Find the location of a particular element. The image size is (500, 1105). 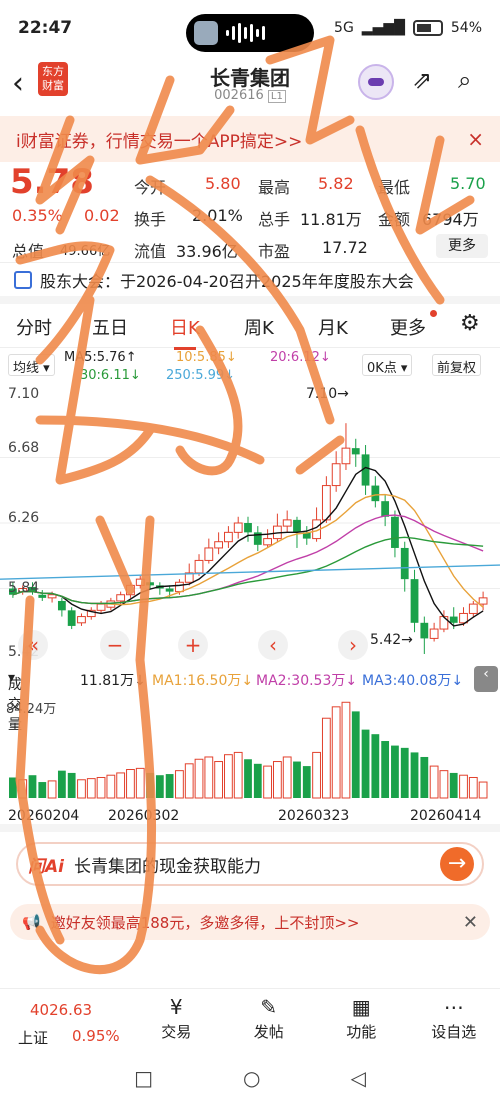

turnover-value: 2.01% is located at coordinates (217, 215).